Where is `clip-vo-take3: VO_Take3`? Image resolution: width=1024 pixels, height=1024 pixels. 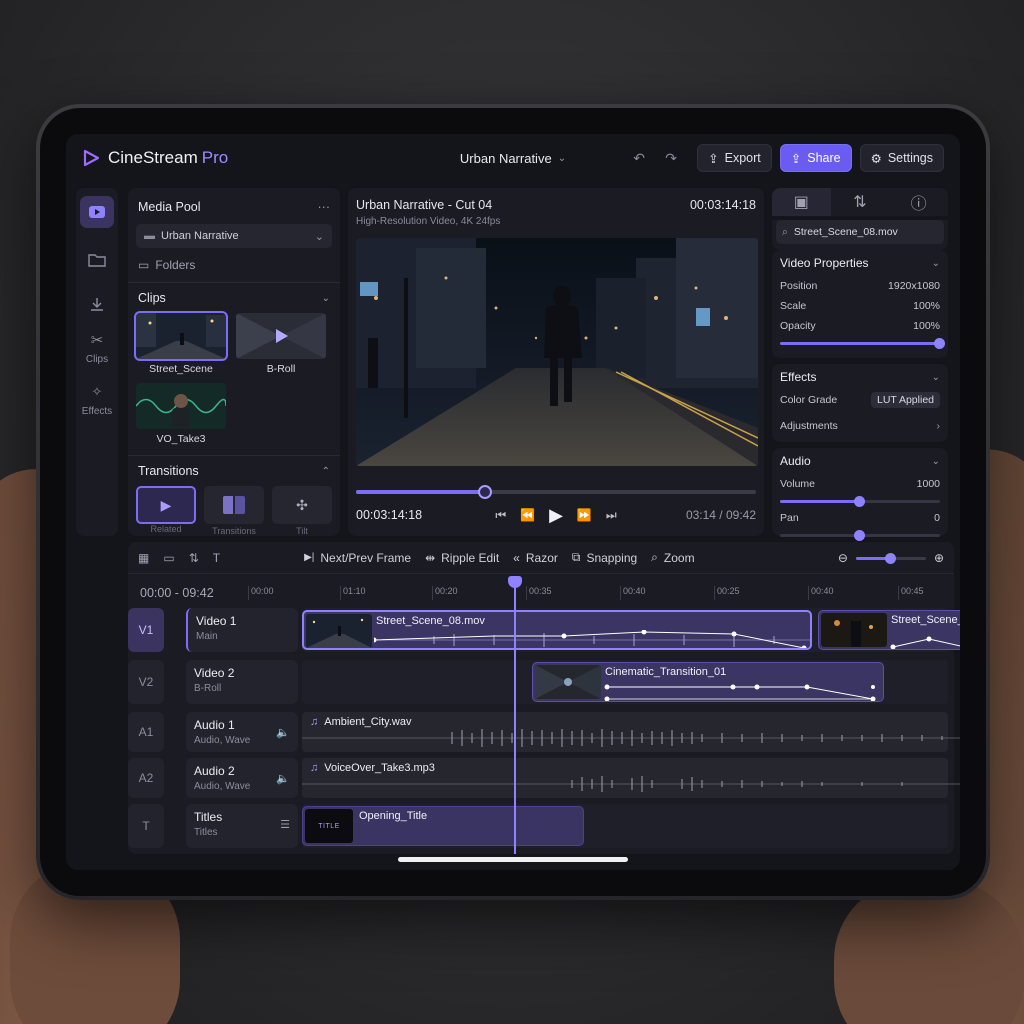
clip-vo-take3: VO_Take3 is located at coordinates (181, 414).